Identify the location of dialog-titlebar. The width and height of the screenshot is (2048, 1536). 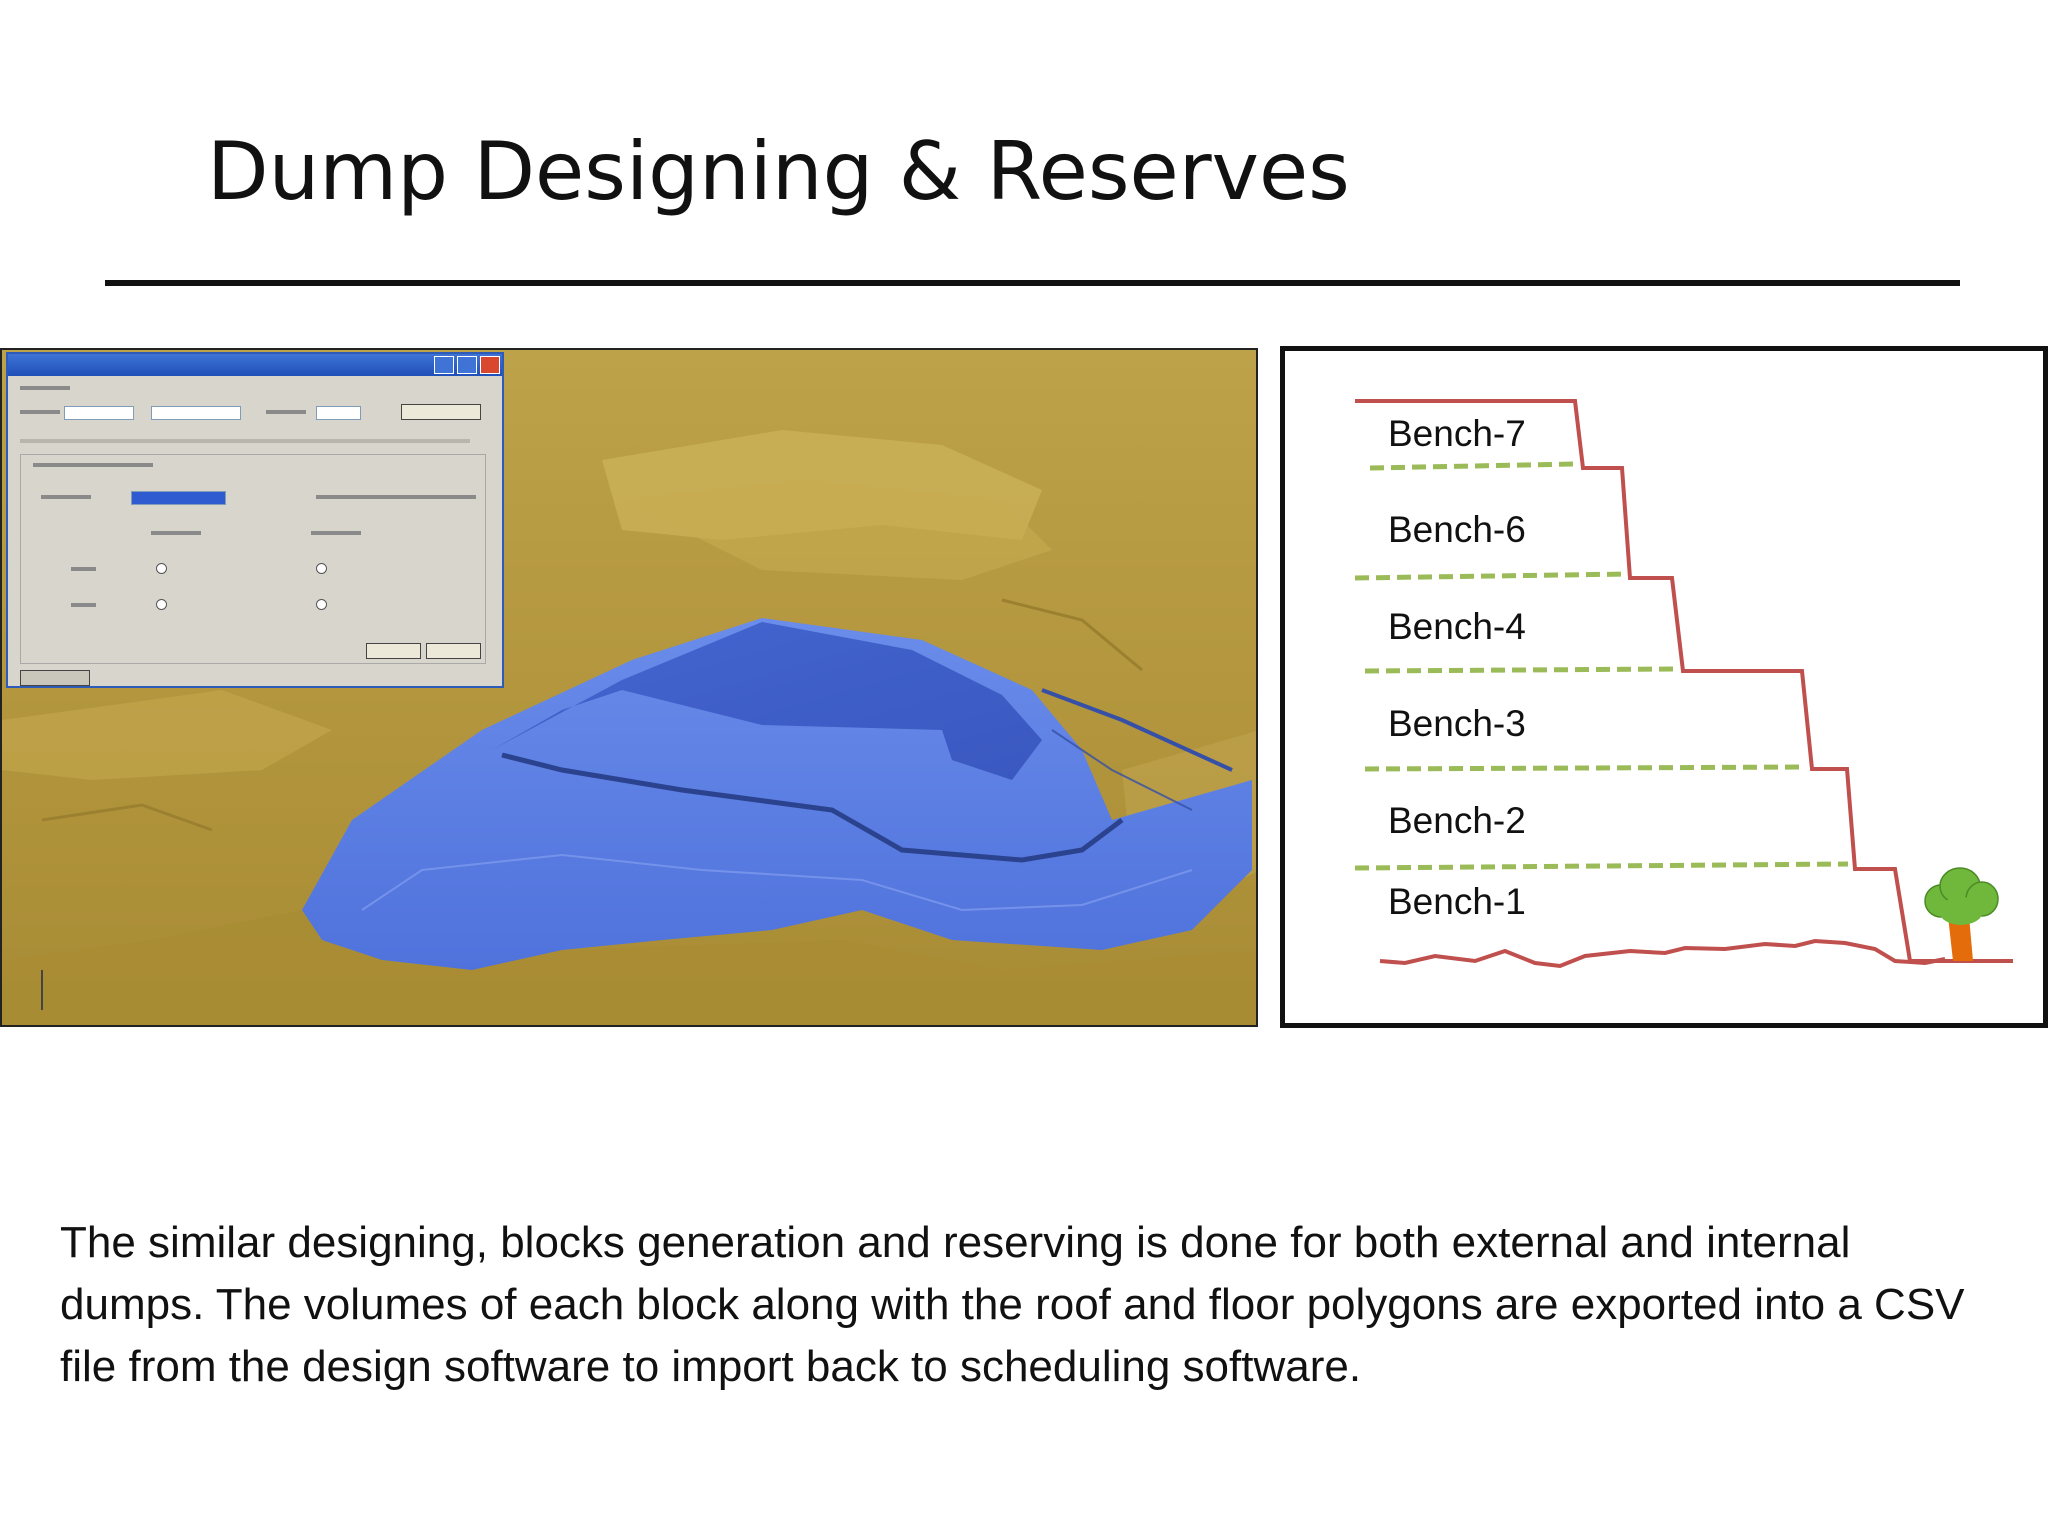
(255, 365).